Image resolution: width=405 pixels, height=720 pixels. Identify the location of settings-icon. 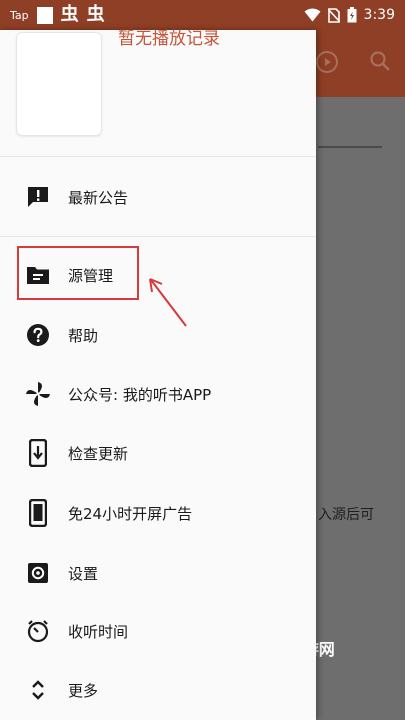
(38, 573).